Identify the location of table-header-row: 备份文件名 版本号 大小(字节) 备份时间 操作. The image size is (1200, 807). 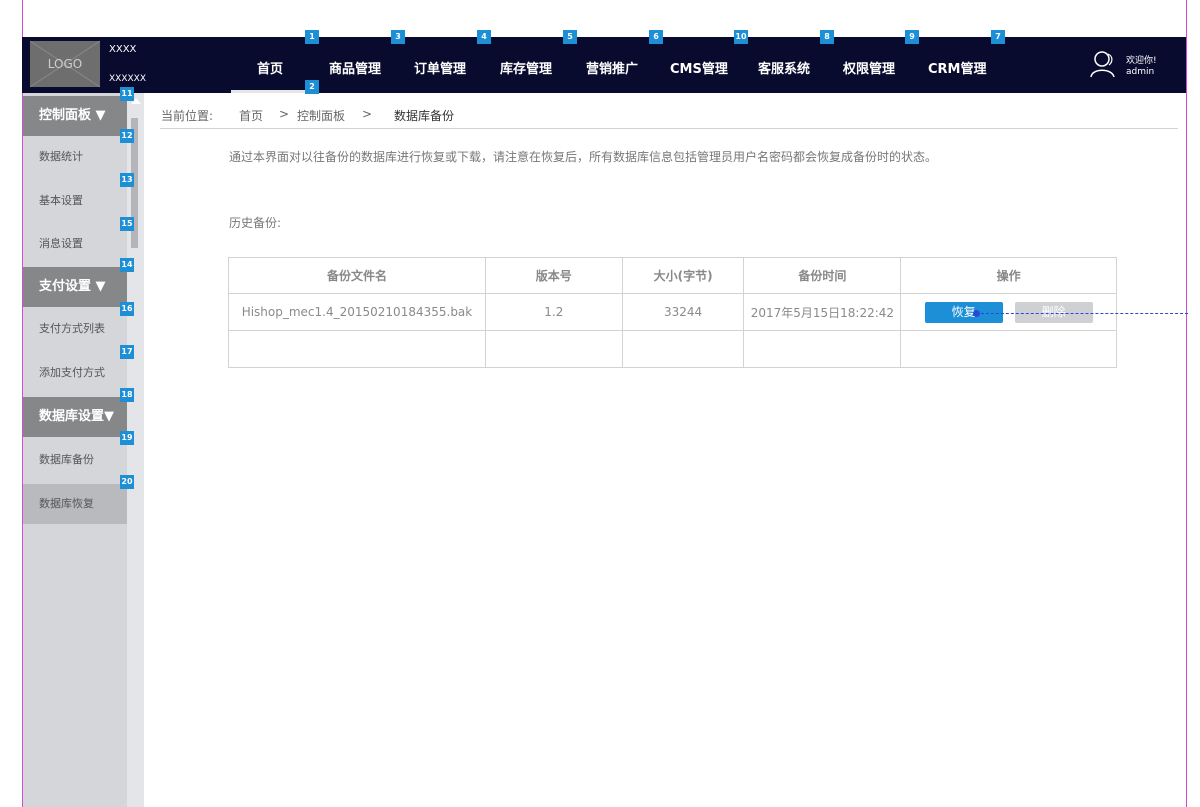
(672, 275).